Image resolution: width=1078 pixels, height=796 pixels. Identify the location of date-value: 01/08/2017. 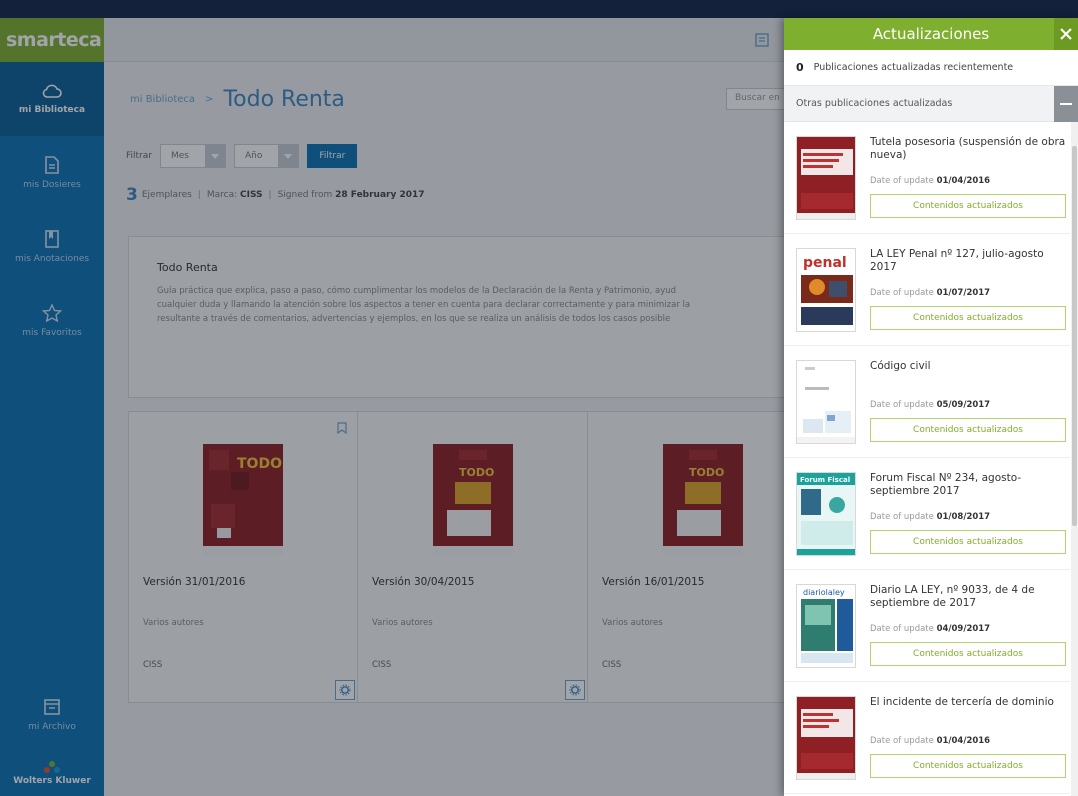
(963, 517).